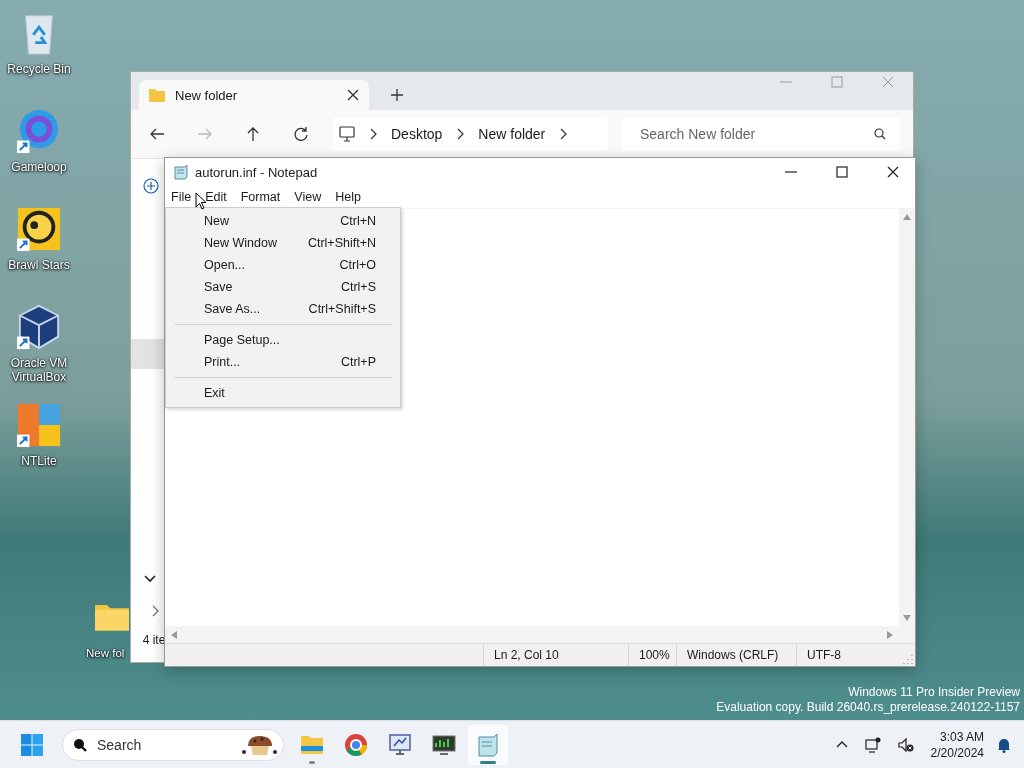  What do you see at coordinates (652, 655) in the screenshot?
I see `status-text: 100%` at bounding box center [652, 655].